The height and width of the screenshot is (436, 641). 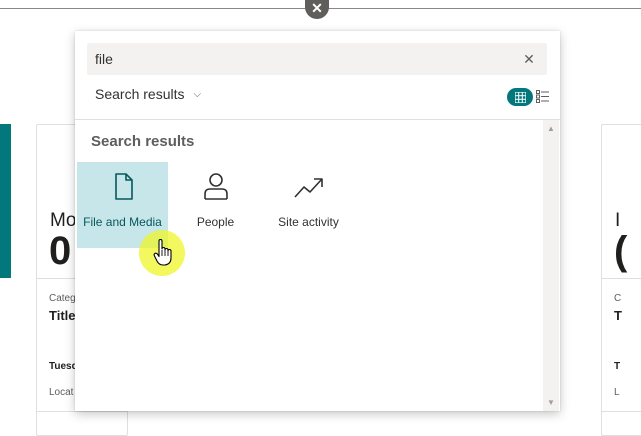 I want to click on scope-label: Search results, so click(x=140, y=94).